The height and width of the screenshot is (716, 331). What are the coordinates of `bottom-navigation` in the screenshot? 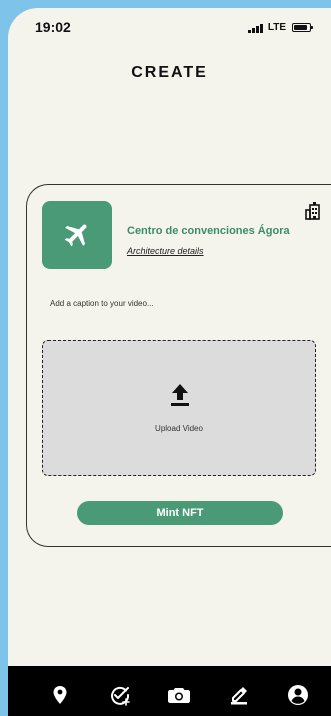 It's located at (169, 691).